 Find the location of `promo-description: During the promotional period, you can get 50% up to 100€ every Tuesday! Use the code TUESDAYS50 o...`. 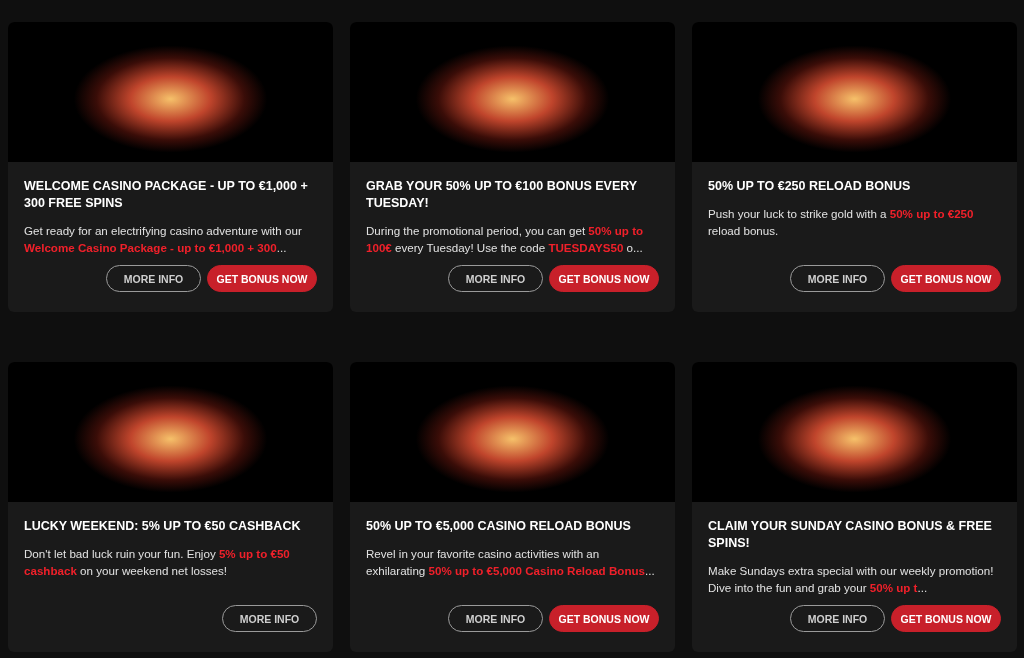

promo-description: During the promotional period, you can get 50% up to 100€ every Tuesday! Use the code TUESDAYS50 o... is located at coordinates (505, 239).